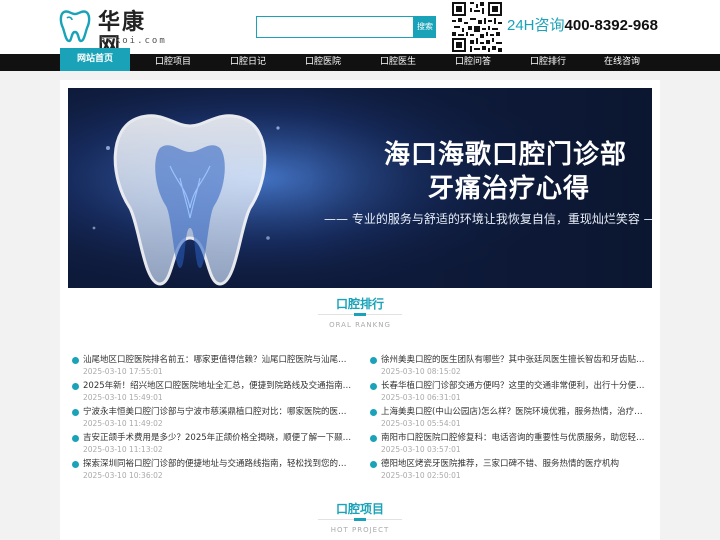  What do you see at coordinates (173, 62) in the screenshot?
I see `nav-item-oral-project: 口腔项目` at bounding box center [173, 62].